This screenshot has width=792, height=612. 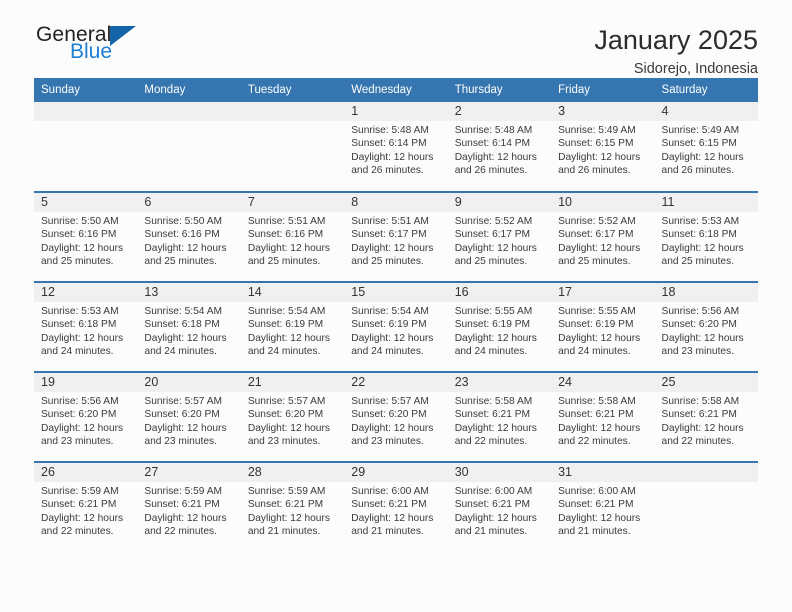 I want to click on sunset-text: Sunset: 6:17 PM, so click(x=596, y=235).